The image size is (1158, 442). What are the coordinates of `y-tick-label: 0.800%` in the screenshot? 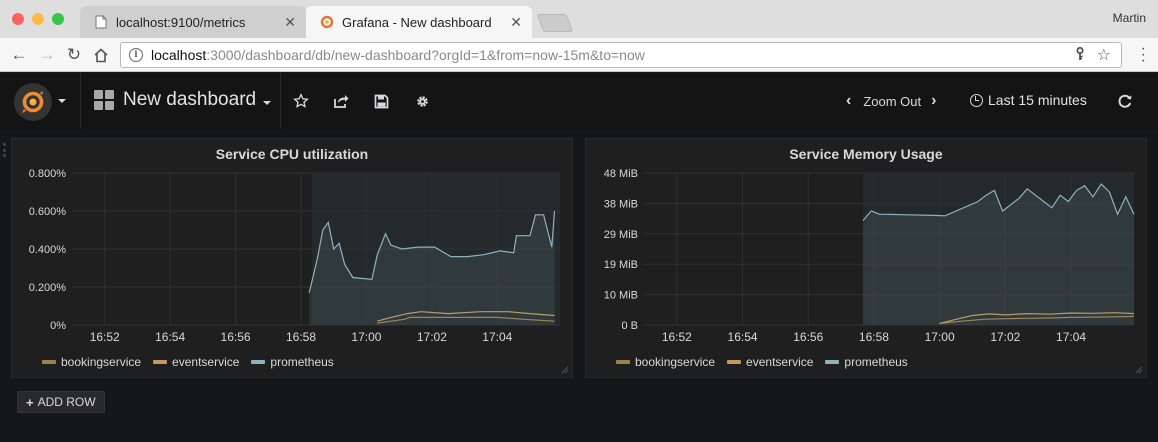 It's located at (48, 174).